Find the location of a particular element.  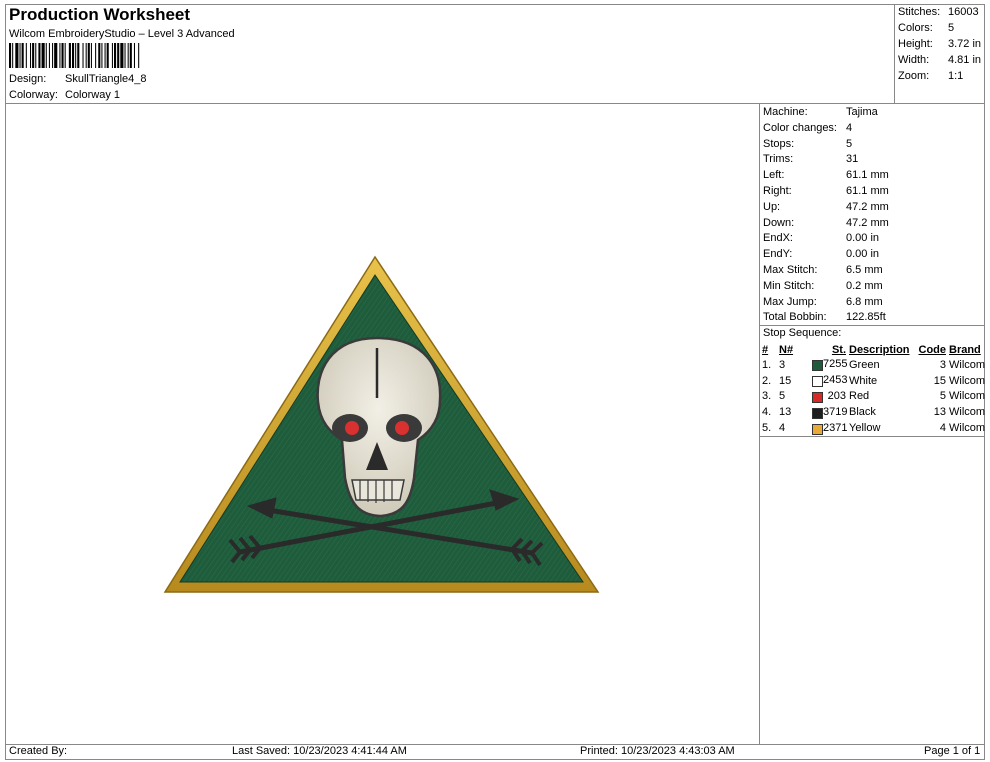

row-code: 3 is located at coordinates (942, 364).